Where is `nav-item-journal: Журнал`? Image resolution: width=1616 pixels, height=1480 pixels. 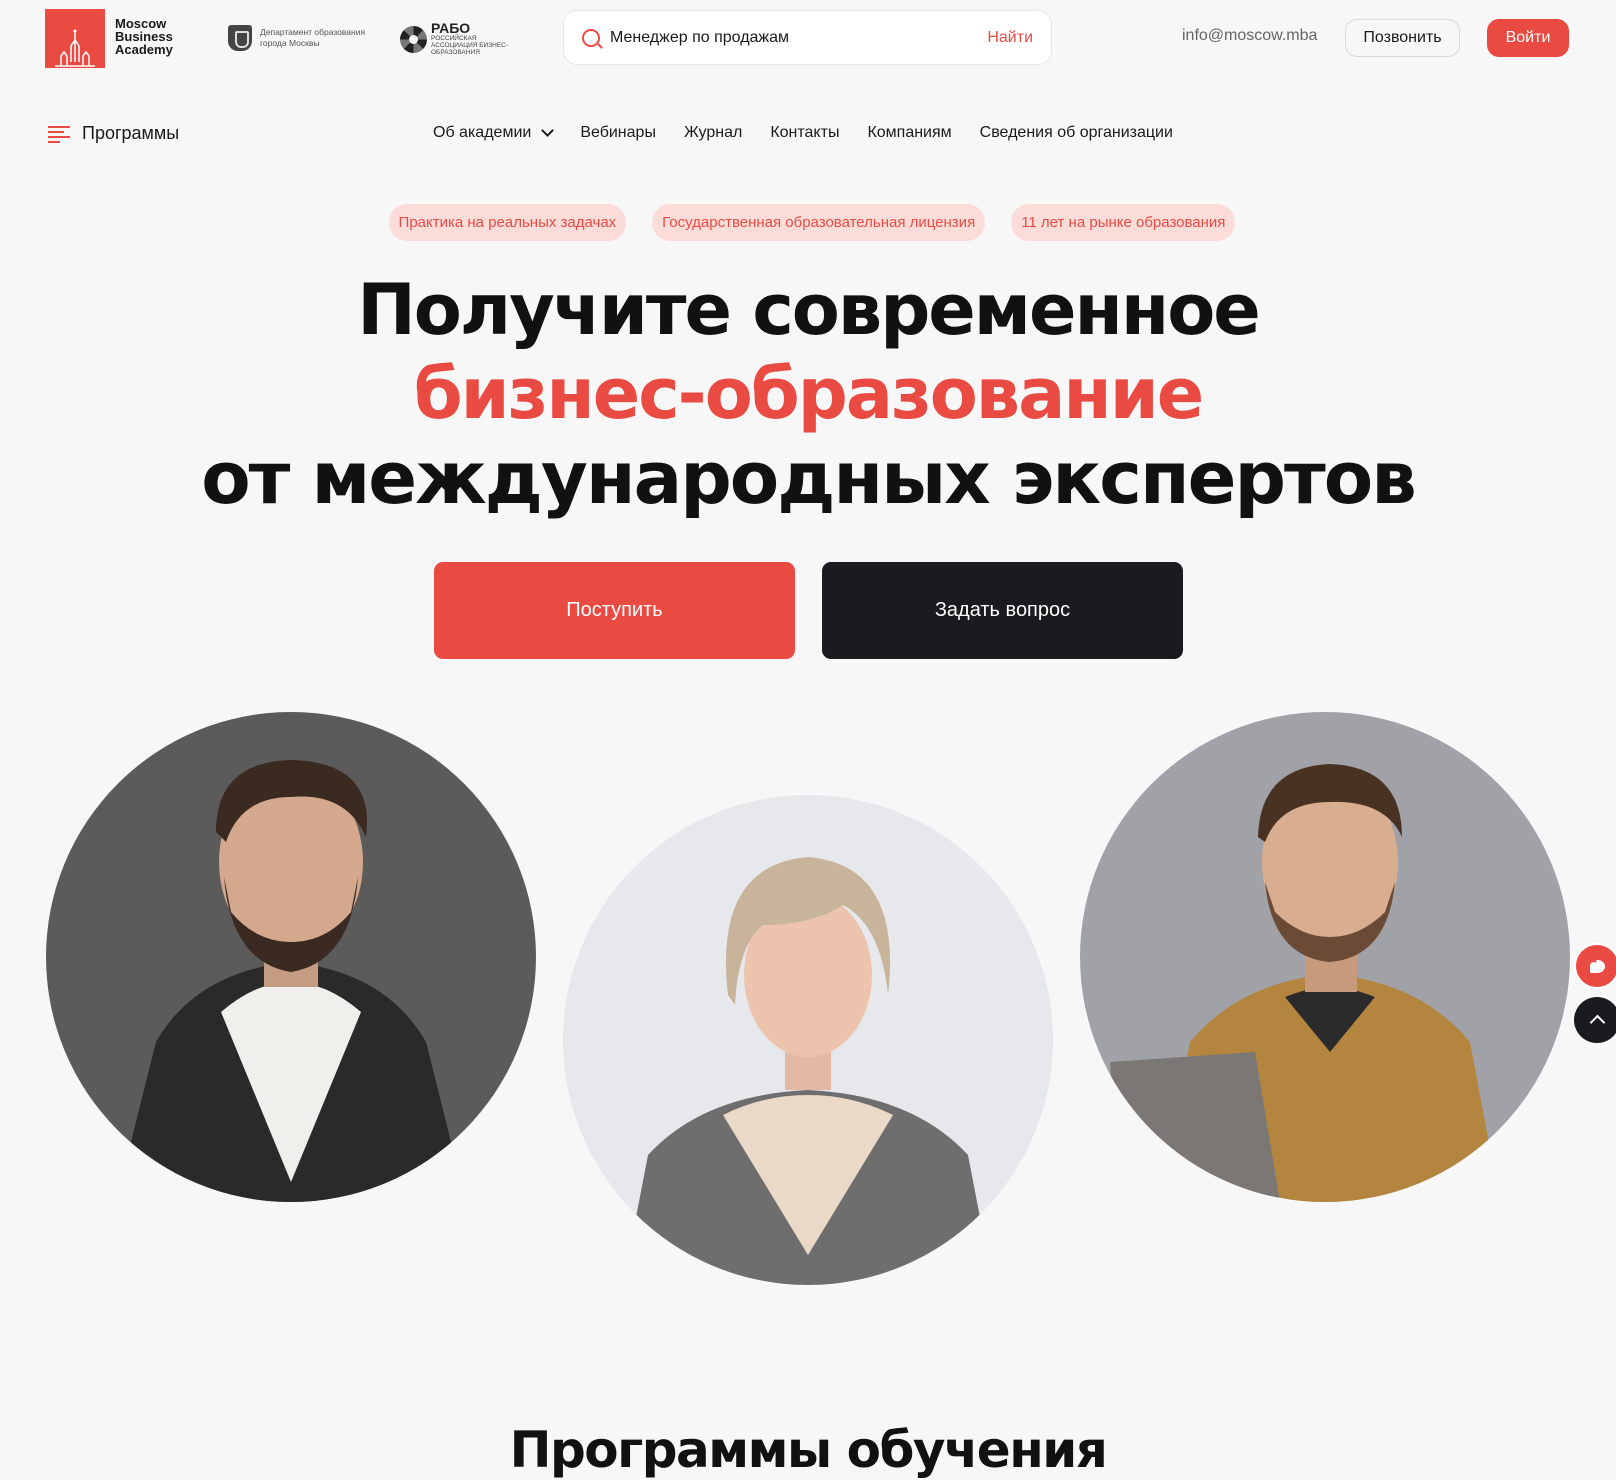 nav-item-journal: Журнал is located at coordinates (713, 133).